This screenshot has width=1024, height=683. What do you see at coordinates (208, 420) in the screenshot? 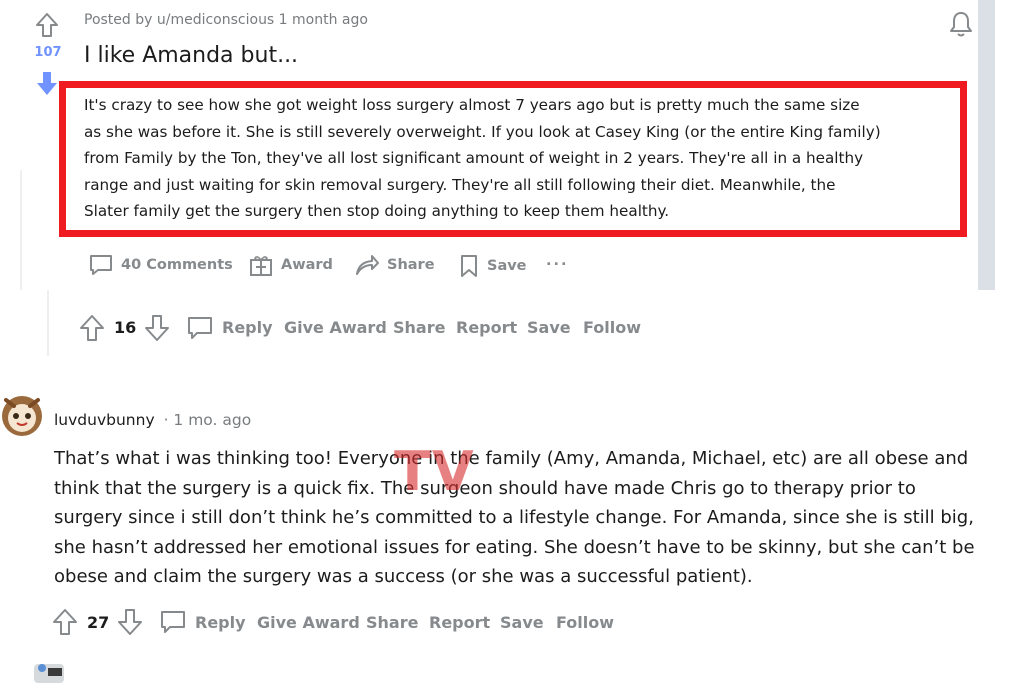
I see `comment-timestamp: · 1 mo. ago` at bounding box center [208, 420].